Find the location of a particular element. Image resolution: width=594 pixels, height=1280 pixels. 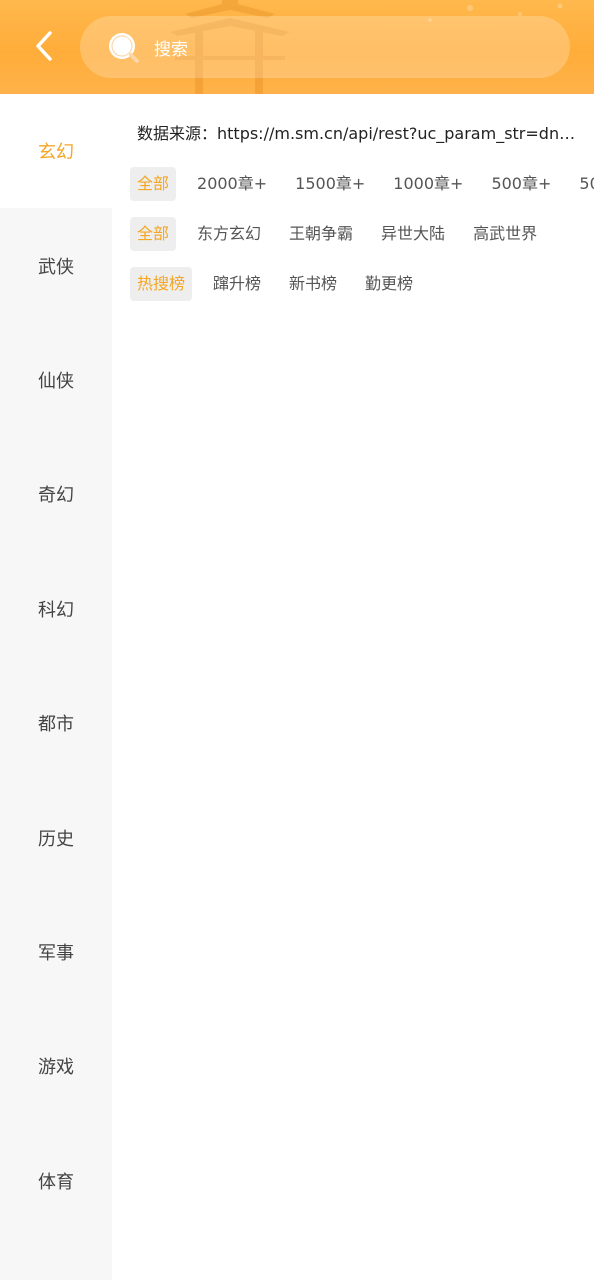

sidebar-item-youxi: 游戏 is located at coordinates (56, 1066).